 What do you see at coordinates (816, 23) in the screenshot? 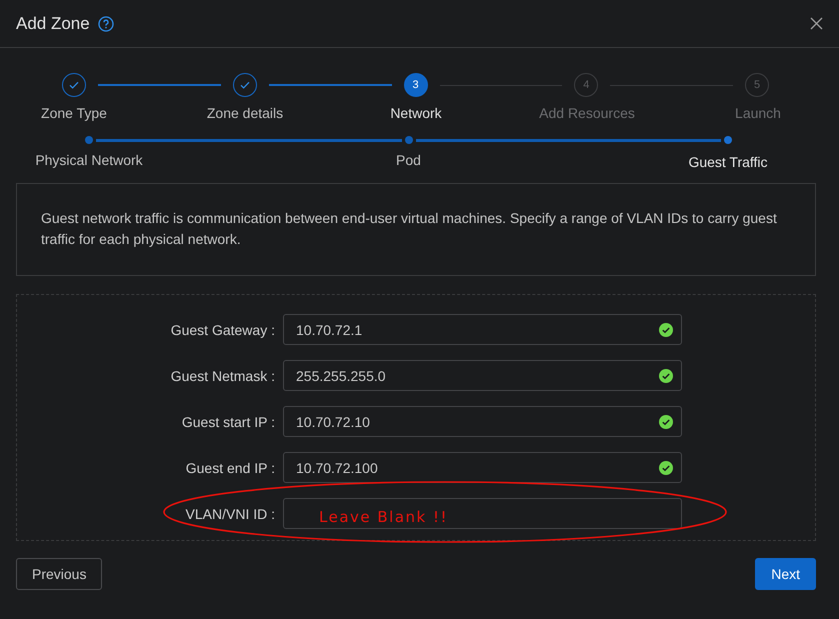
I see `close-button` at bounding box center [816, 23].